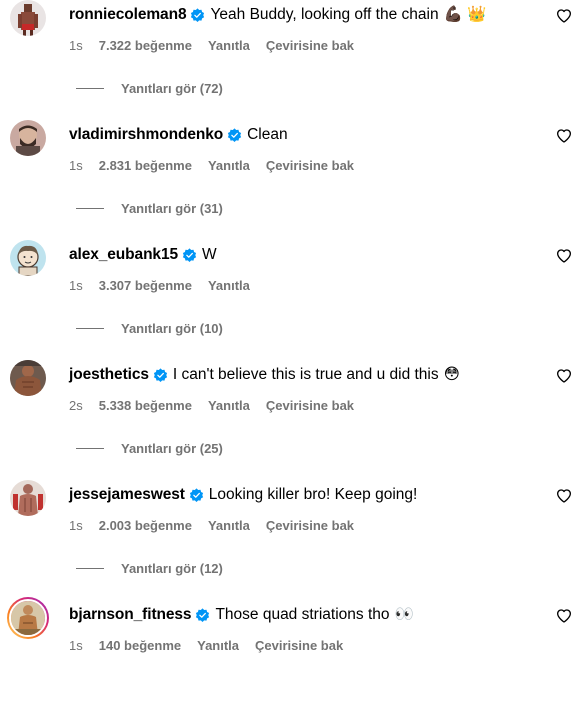 The height and width of the screenshot is (710, 587). What do you see at coordinates (130, 615) in the screenshot?
I see `username-link: bjarnson_fitness` at bounding box center [130, 615].